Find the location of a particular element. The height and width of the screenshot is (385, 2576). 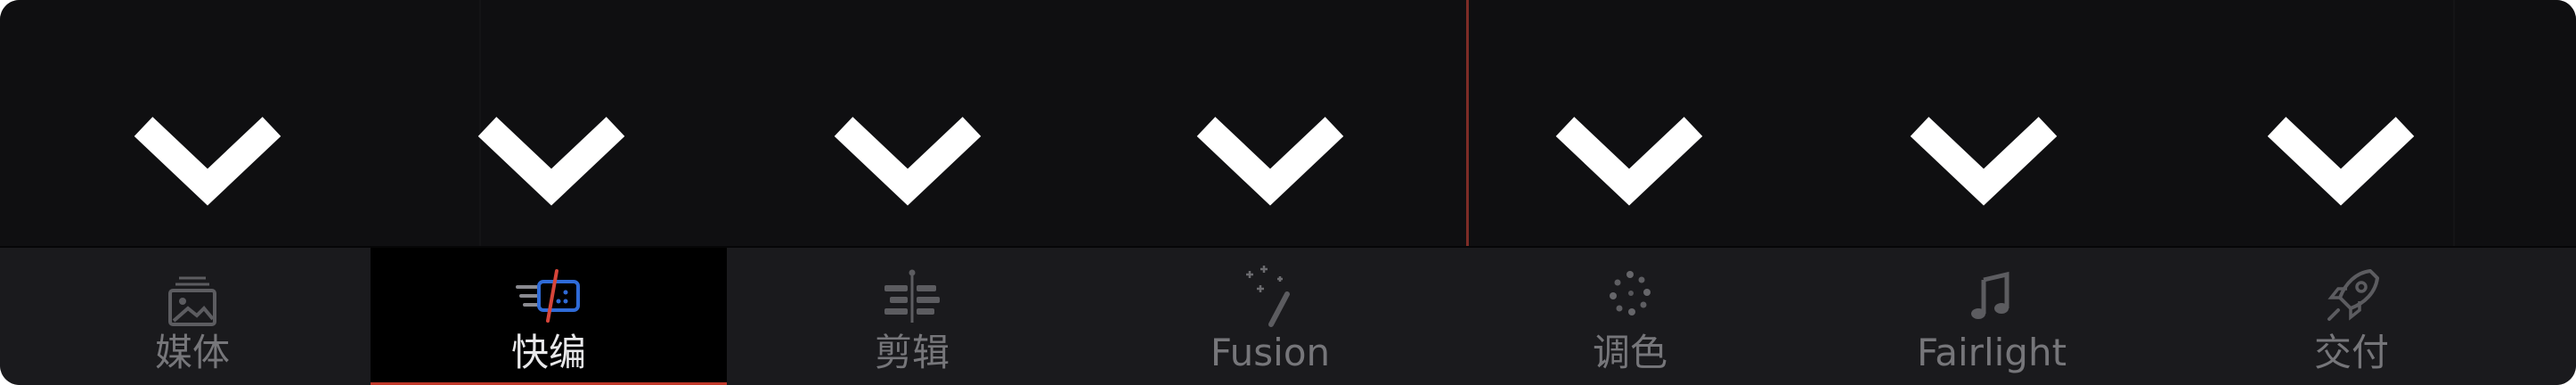

page-tab-edit: 剪辑 is located at coordinates (912, 316).